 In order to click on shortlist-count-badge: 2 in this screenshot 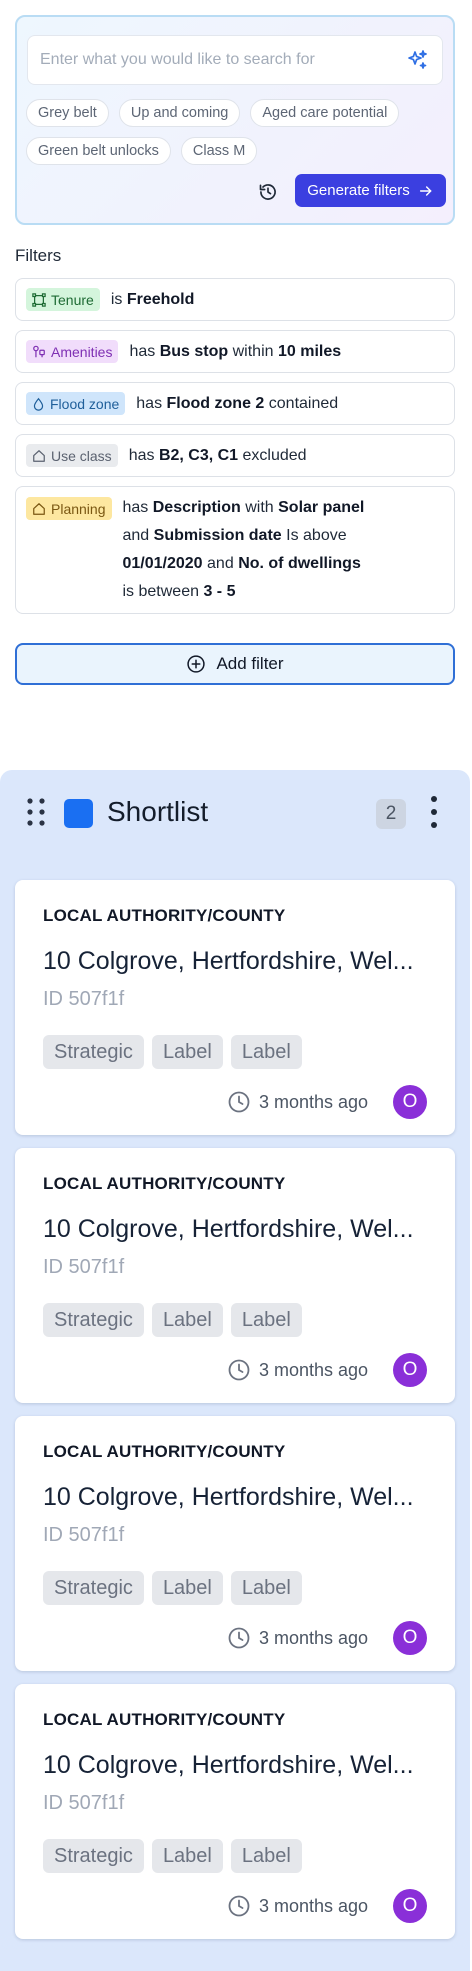, I will do `click(391, 814)`.